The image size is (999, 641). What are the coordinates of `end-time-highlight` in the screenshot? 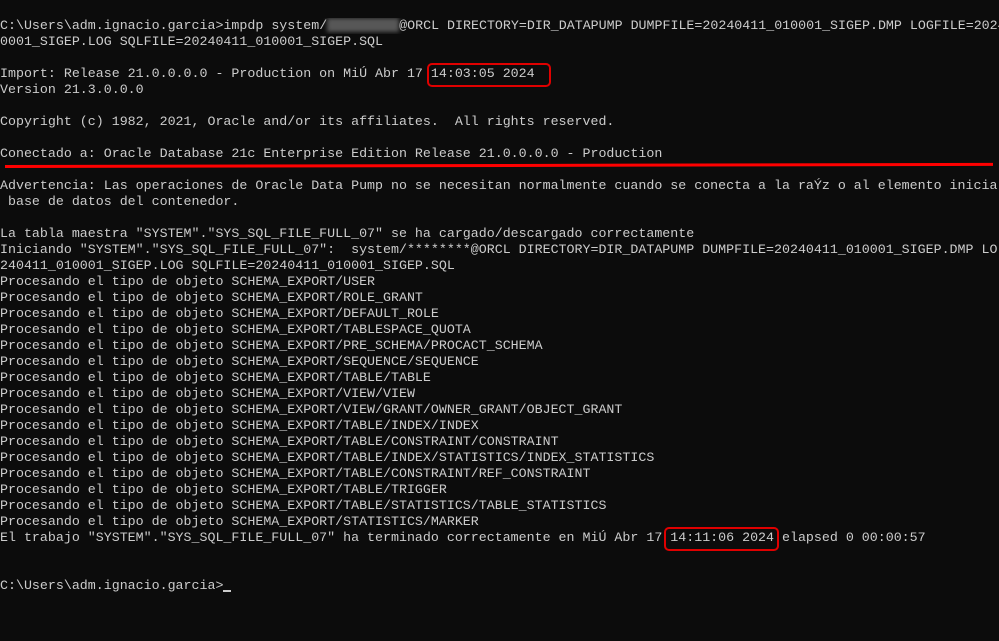 It's located at (721, 539).